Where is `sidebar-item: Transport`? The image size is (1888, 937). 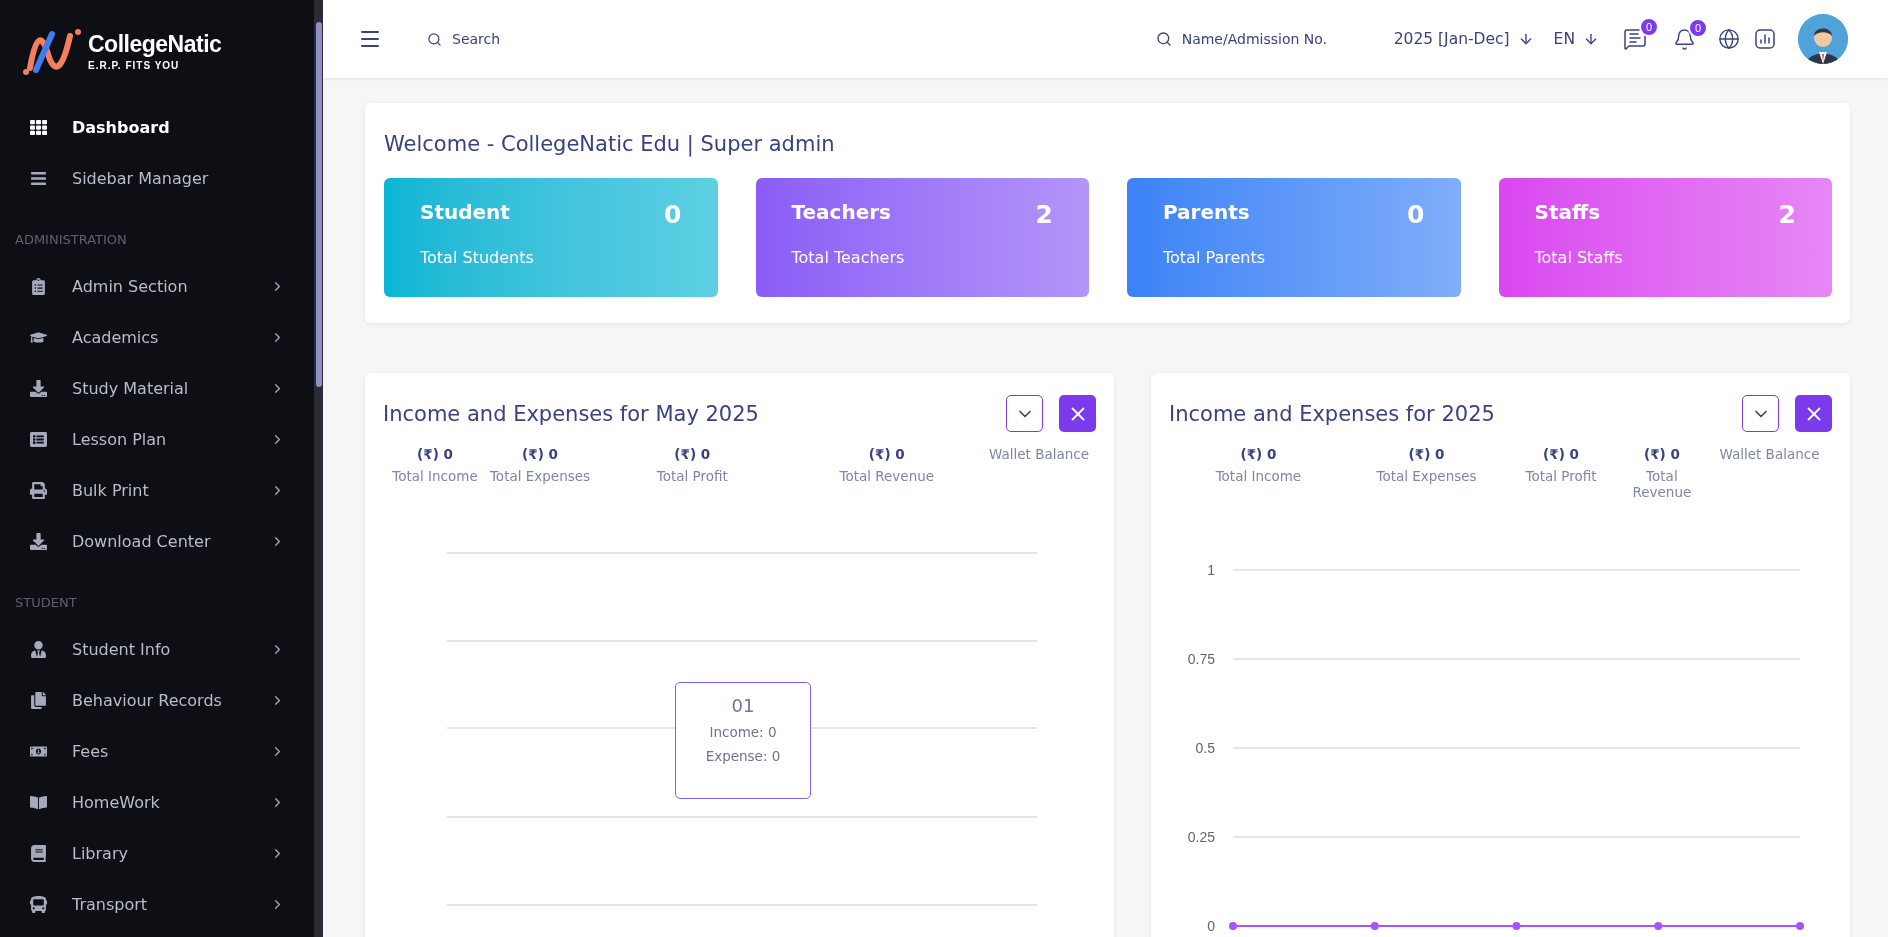
sidebar-item: Transport is located at coordinates (156, 904).